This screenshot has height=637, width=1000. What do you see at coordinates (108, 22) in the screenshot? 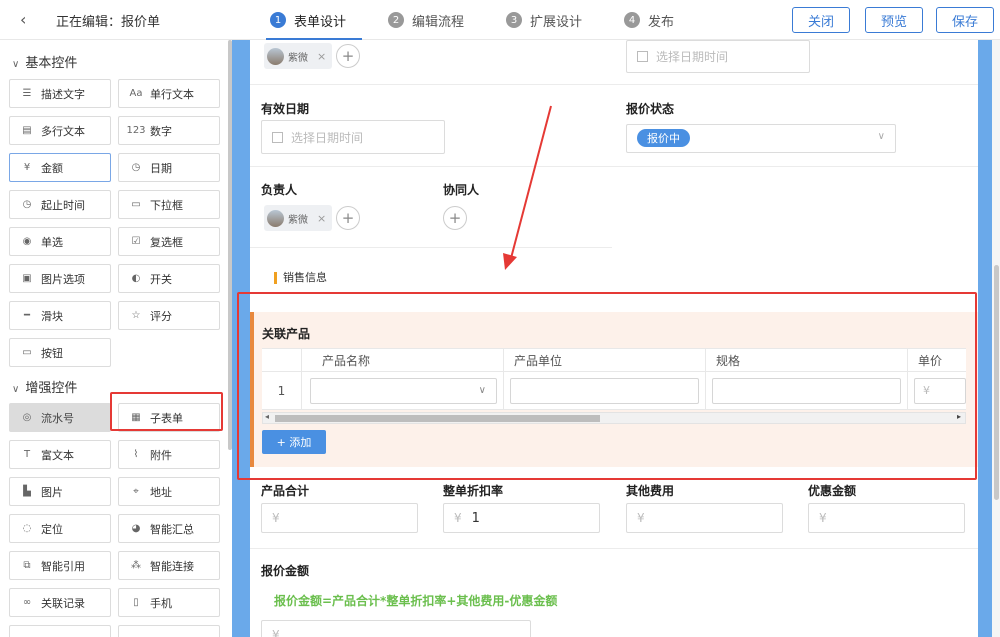
I see `editing-title: 正在编辑：报价单` at bounding box center [108, 22].